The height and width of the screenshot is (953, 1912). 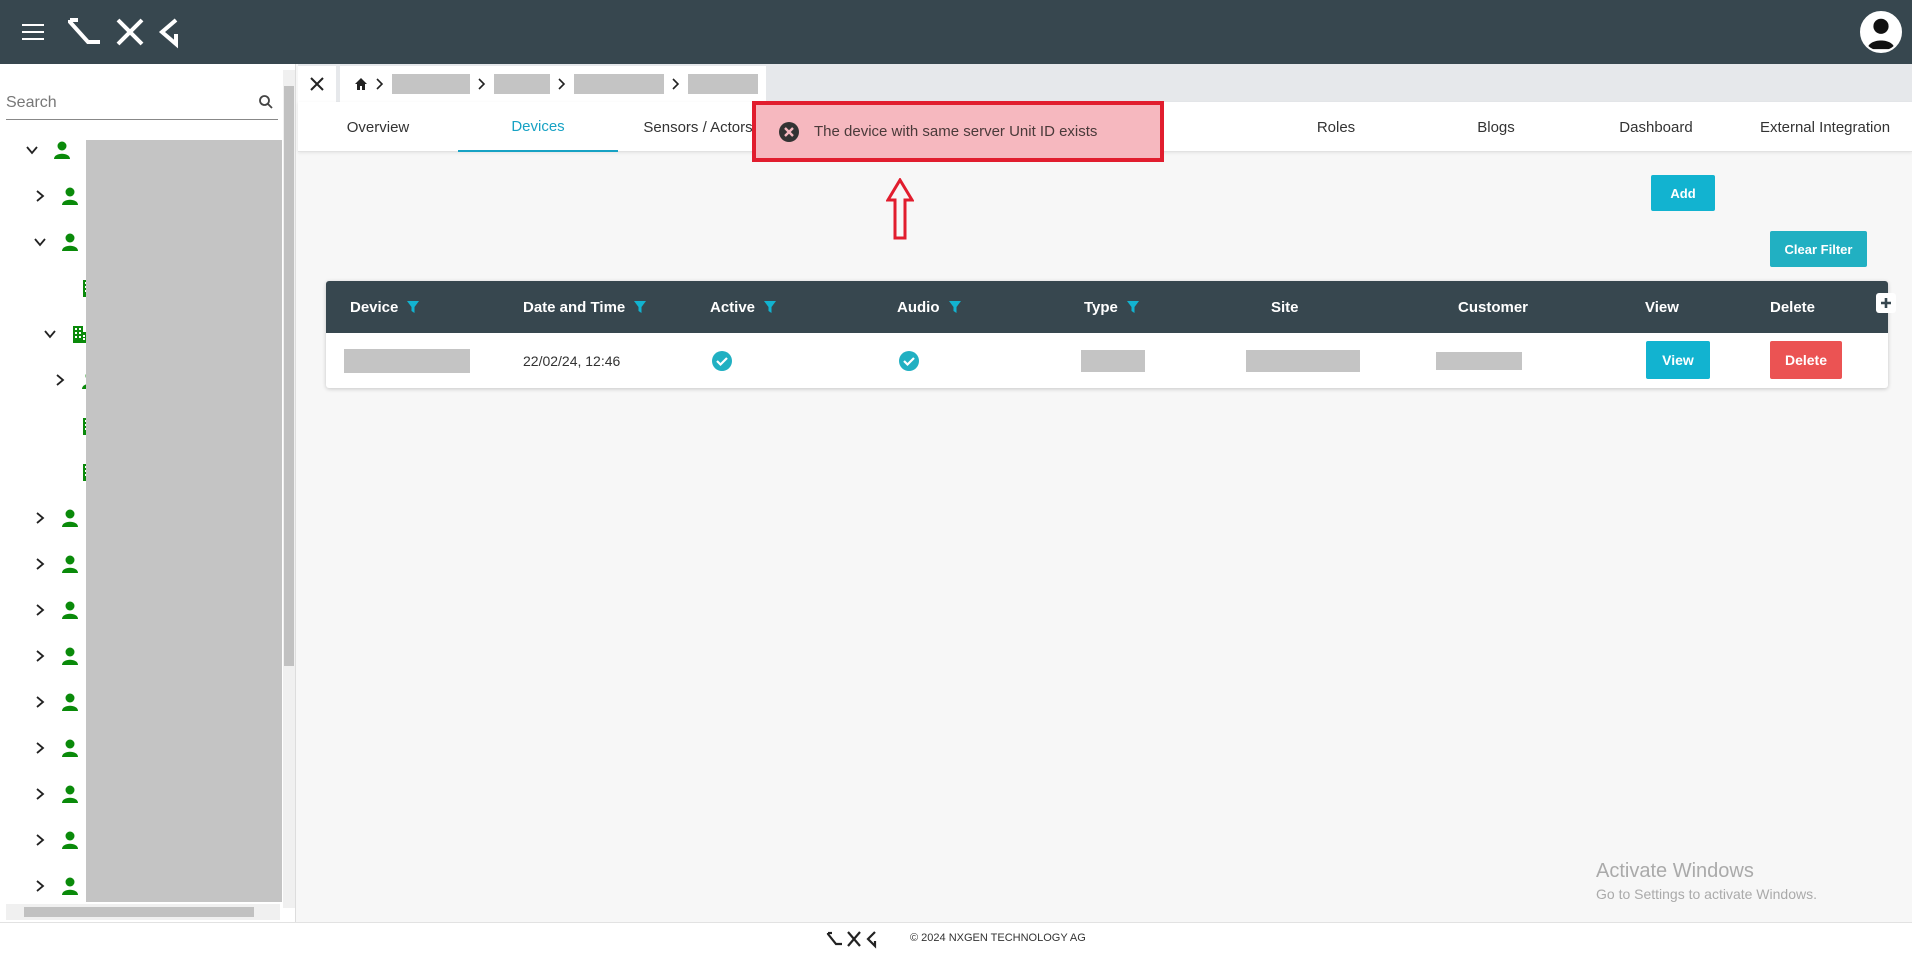 What do you see at coordinates (1683, 193) in the screenshot?
I see `add-device-button: Add` at bounding box center [1683, 193].